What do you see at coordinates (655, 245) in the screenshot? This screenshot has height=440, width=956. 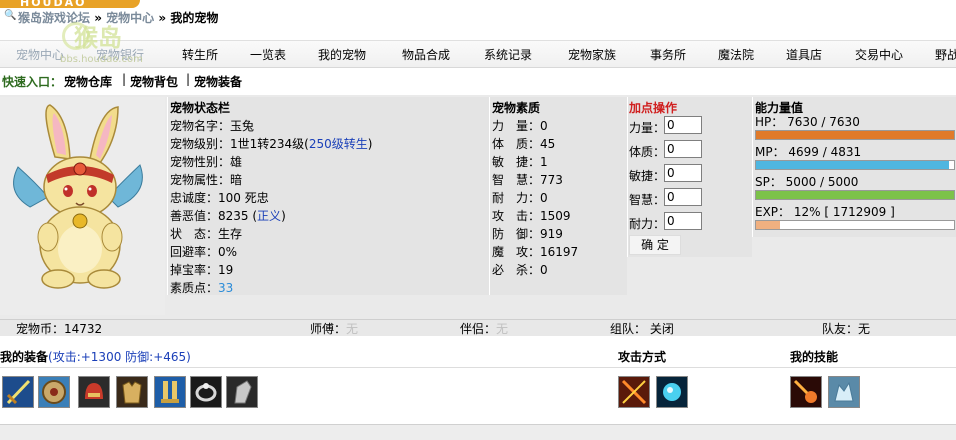 I see `confirm-button: 确 定` at bounding box center [655, 245].